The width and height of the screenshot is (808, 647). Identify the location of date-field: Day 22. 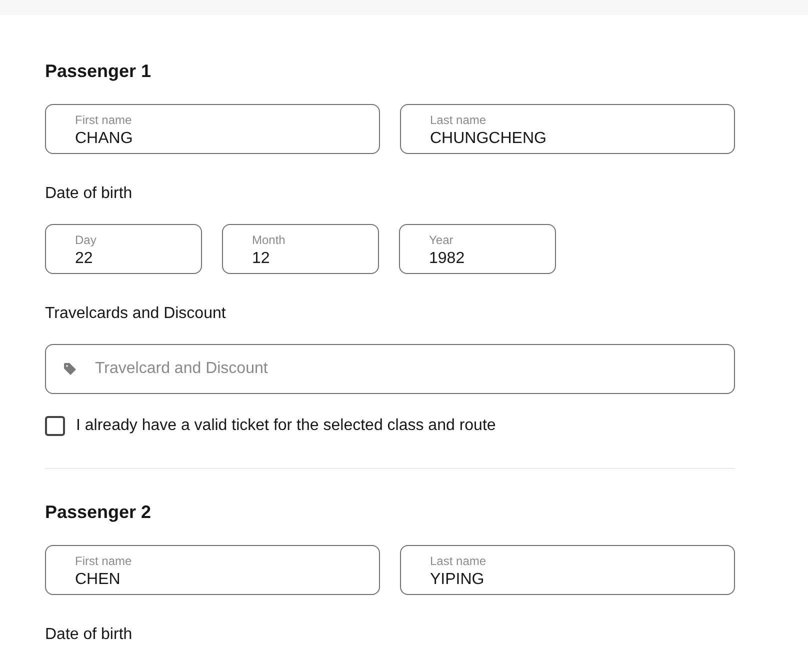
(123, 249).